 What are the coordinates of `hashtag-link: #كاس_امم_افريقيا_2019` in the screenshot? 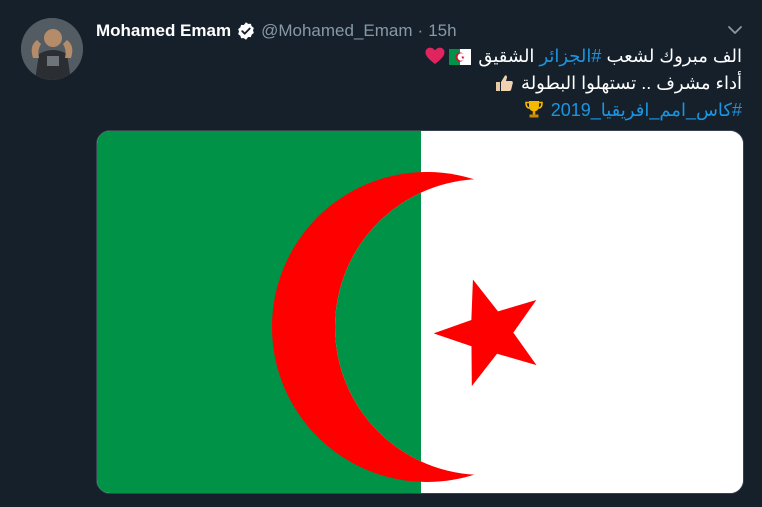 It's located at (646, 110).